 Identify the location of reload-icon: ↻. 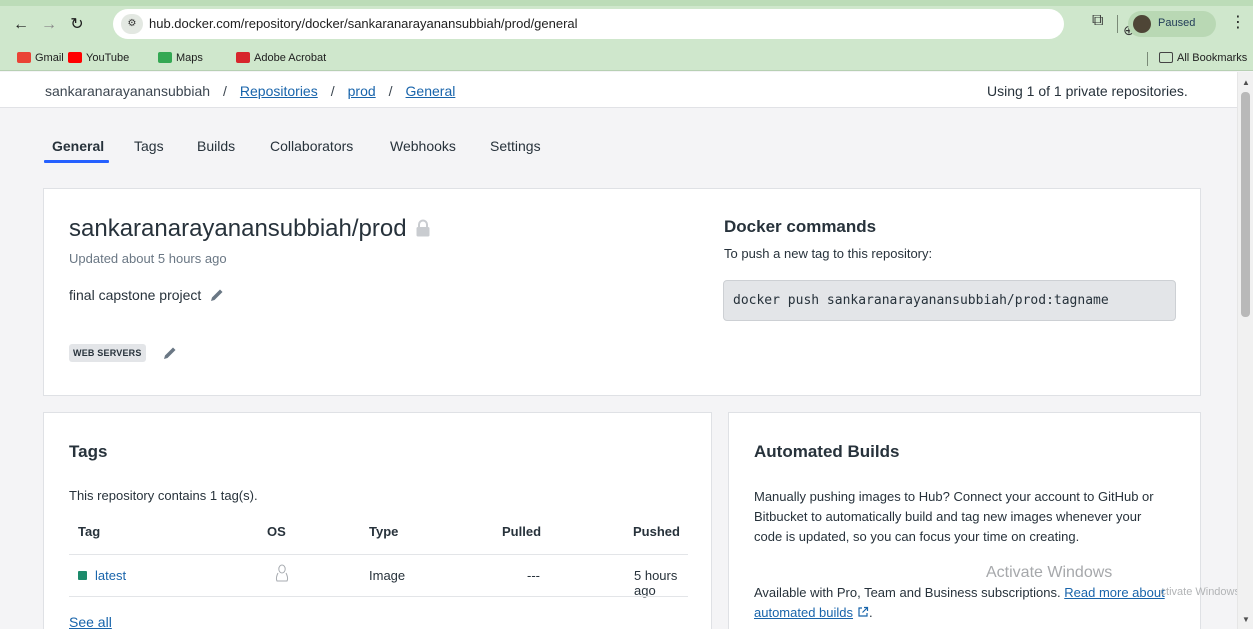
(77, 25).